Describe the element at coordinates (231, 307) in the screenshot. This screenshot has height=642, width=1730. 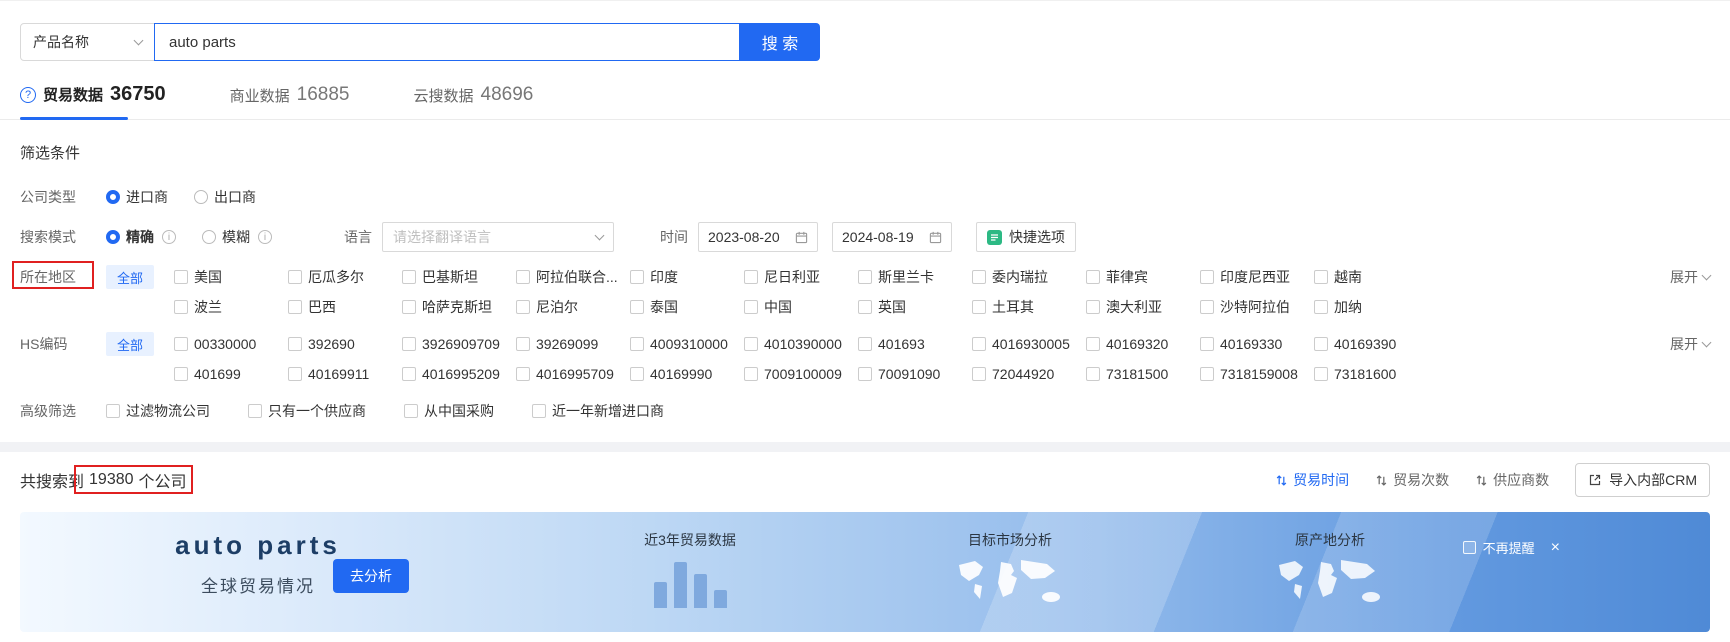
I see `region-checkbox: 波兰` at that location.